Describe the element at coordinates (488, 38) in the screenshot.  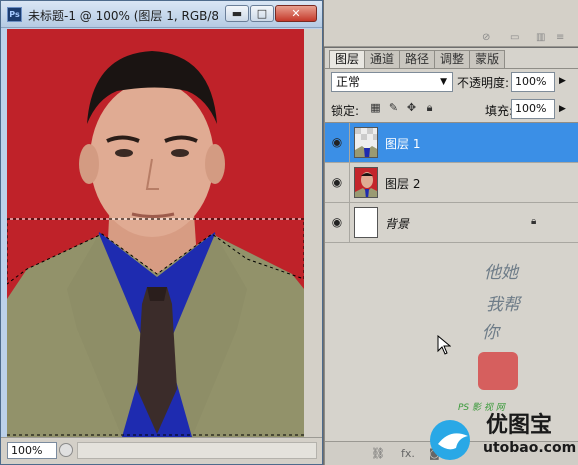
I see `cancel-icon: ⊘` at that location.